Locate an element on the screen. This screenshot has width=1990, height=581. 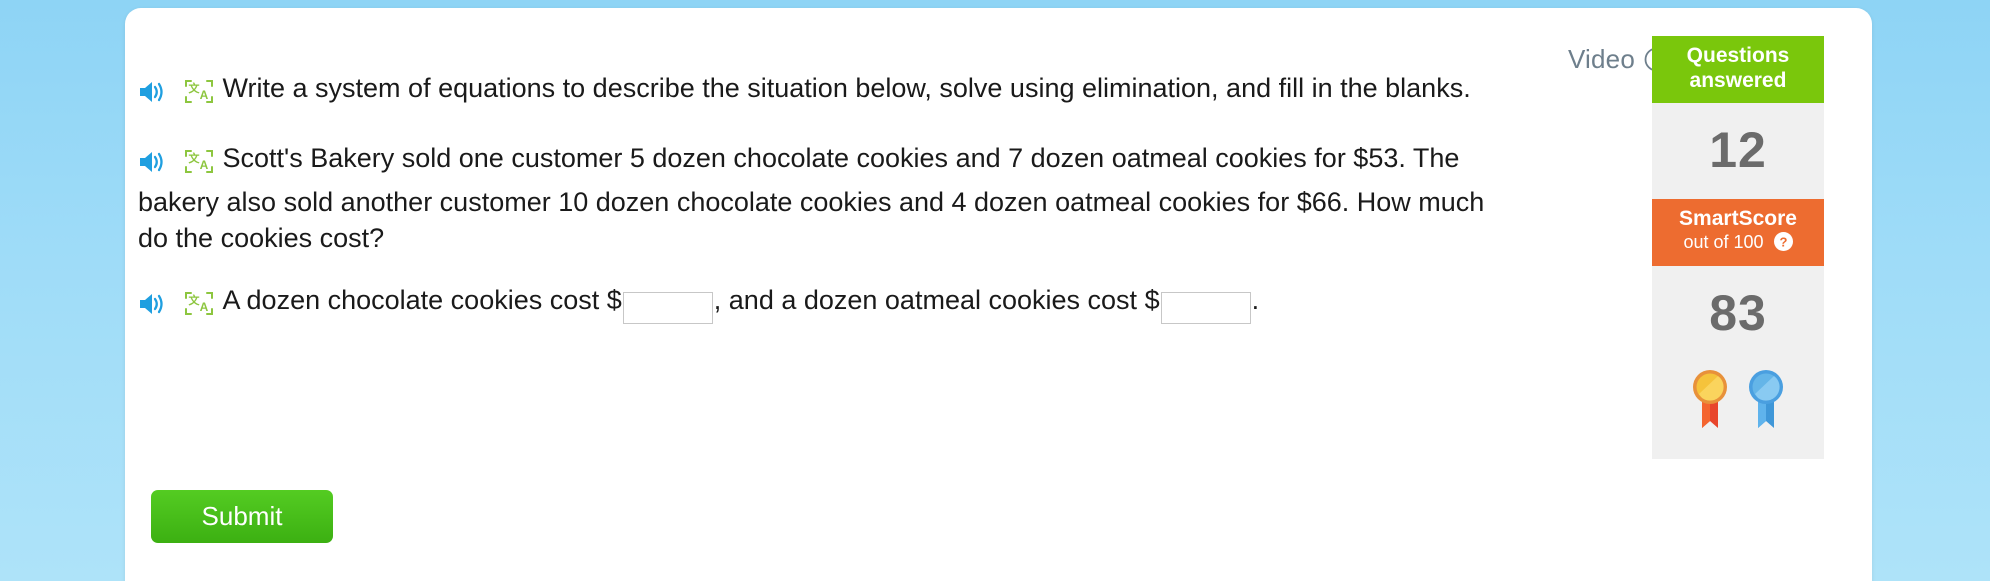
answer-dollar-sign: $ is located at coordinates (1152, 300).